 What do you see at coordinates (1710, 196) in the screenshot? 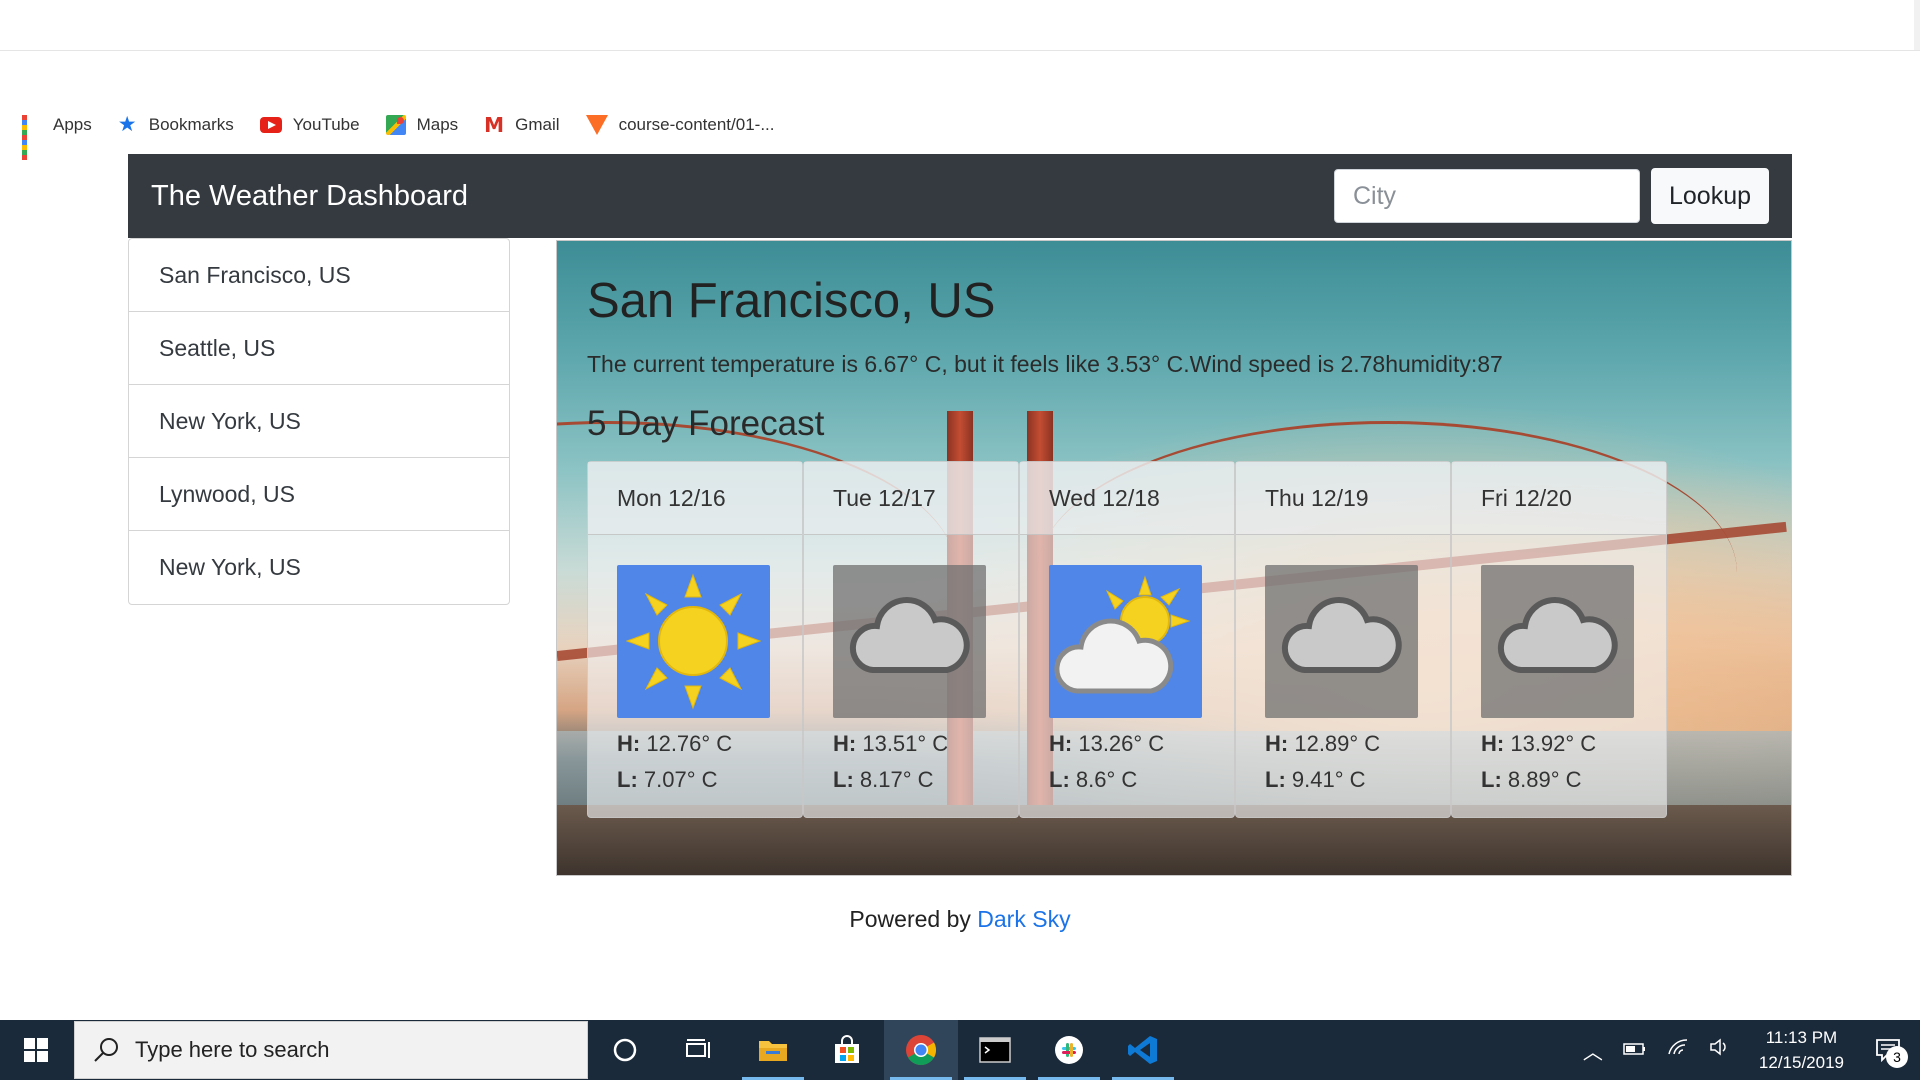
I see `lookup-button: Lookup` at bounding box center [1710, 196].